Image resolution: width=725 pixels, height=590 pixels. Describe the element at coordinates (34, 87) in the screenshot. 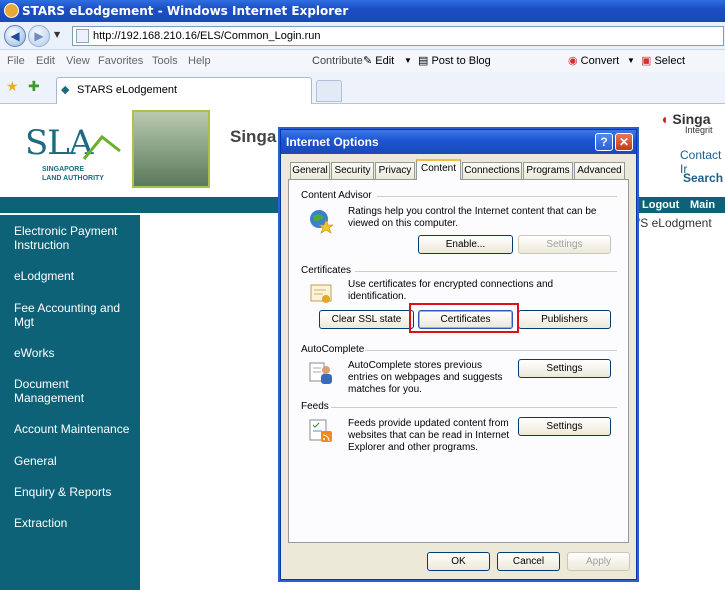

I see `add-favorites-icon: ✚` at that location.